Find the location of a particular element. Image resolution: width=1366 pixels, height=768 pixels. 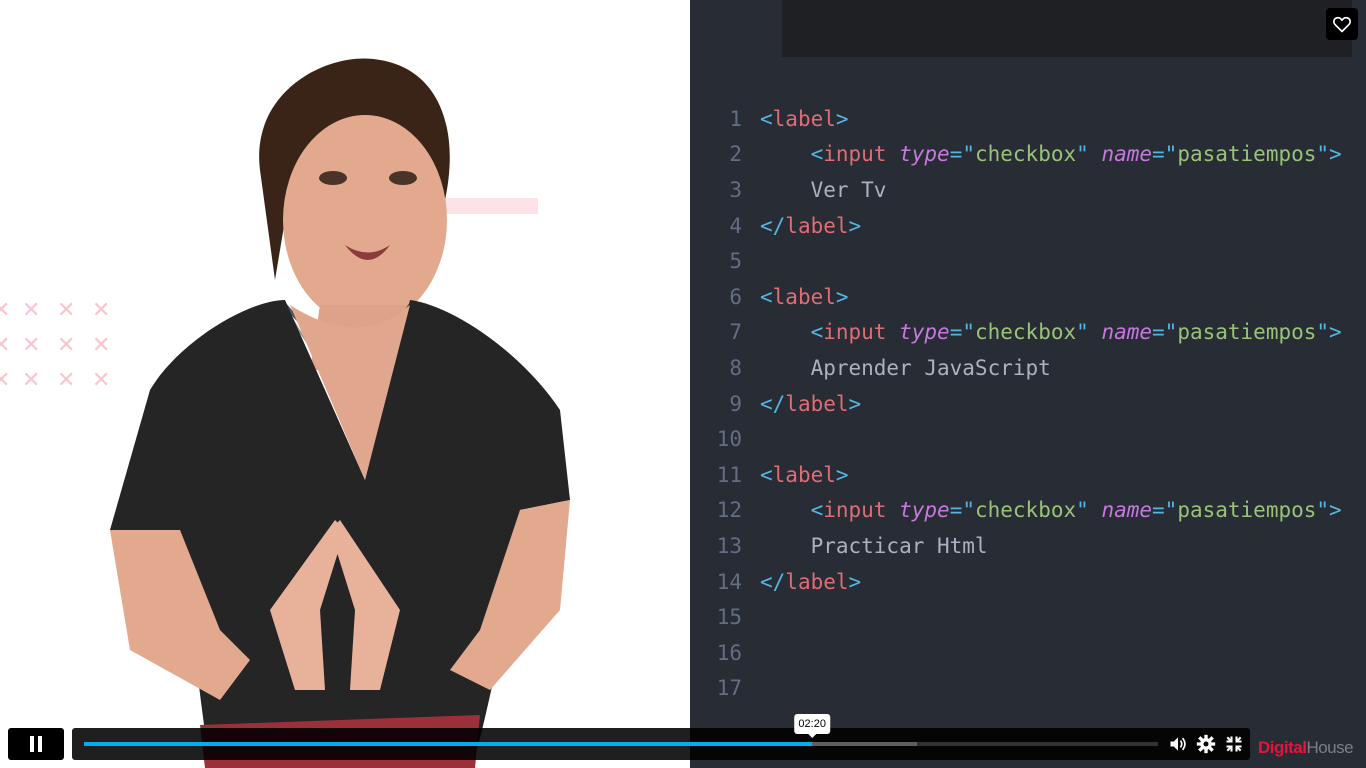

line-number: 3 is located at coordinates (735, 189).